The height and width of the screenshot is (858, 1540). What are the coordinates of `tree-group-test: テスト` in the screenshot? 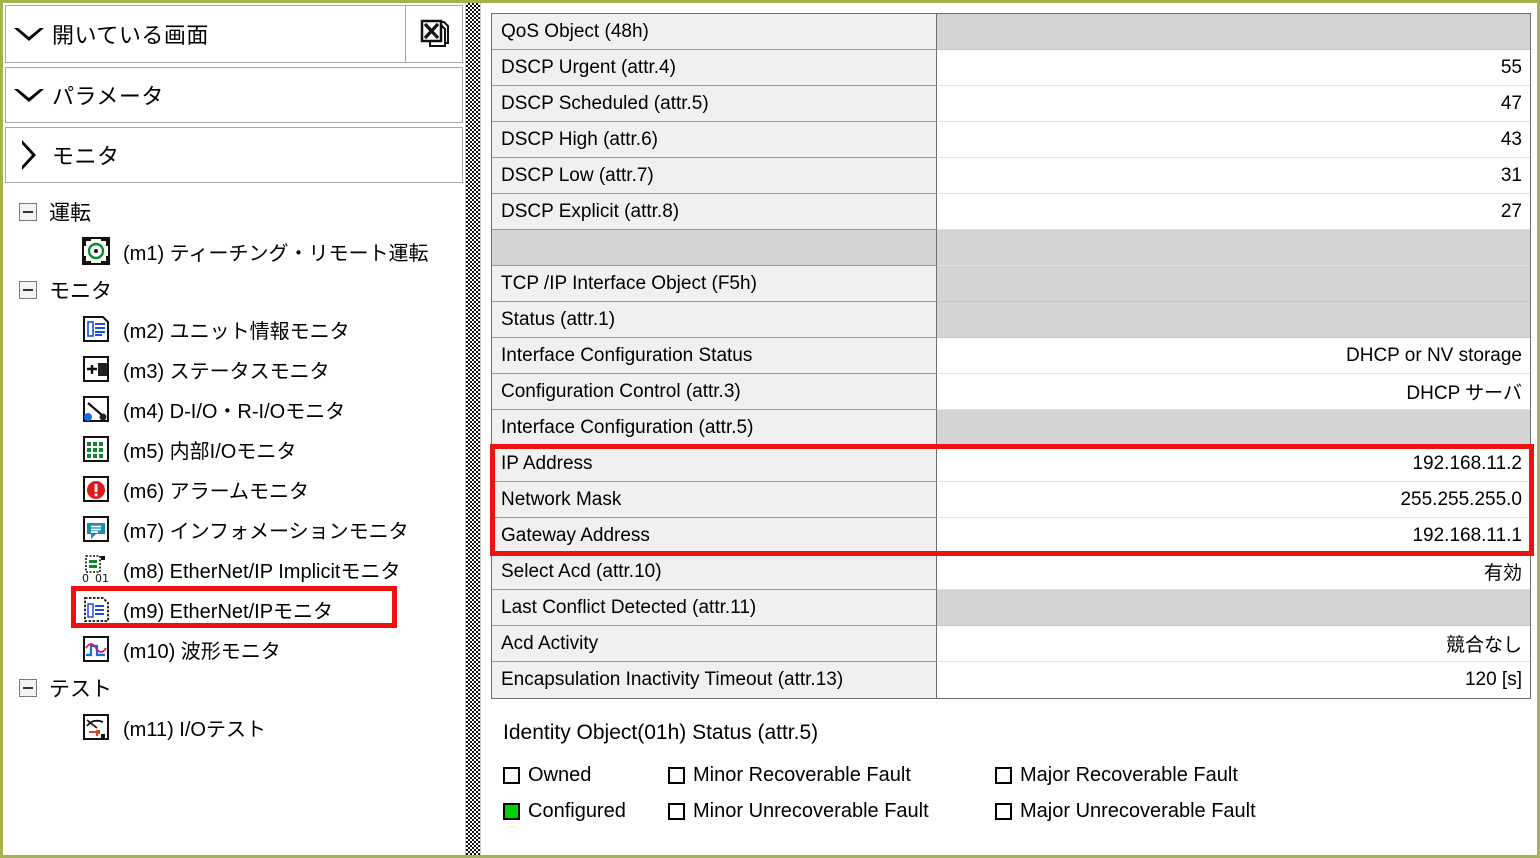 It's located at (239, 688).